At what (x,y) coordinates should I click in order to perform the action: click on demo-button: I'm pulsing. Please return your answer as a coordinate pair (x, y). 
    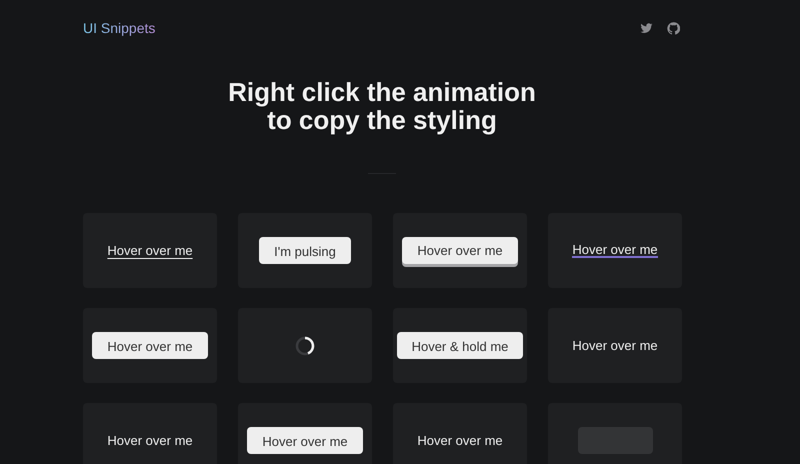
    Looking at the image, I should click on (305, 250).